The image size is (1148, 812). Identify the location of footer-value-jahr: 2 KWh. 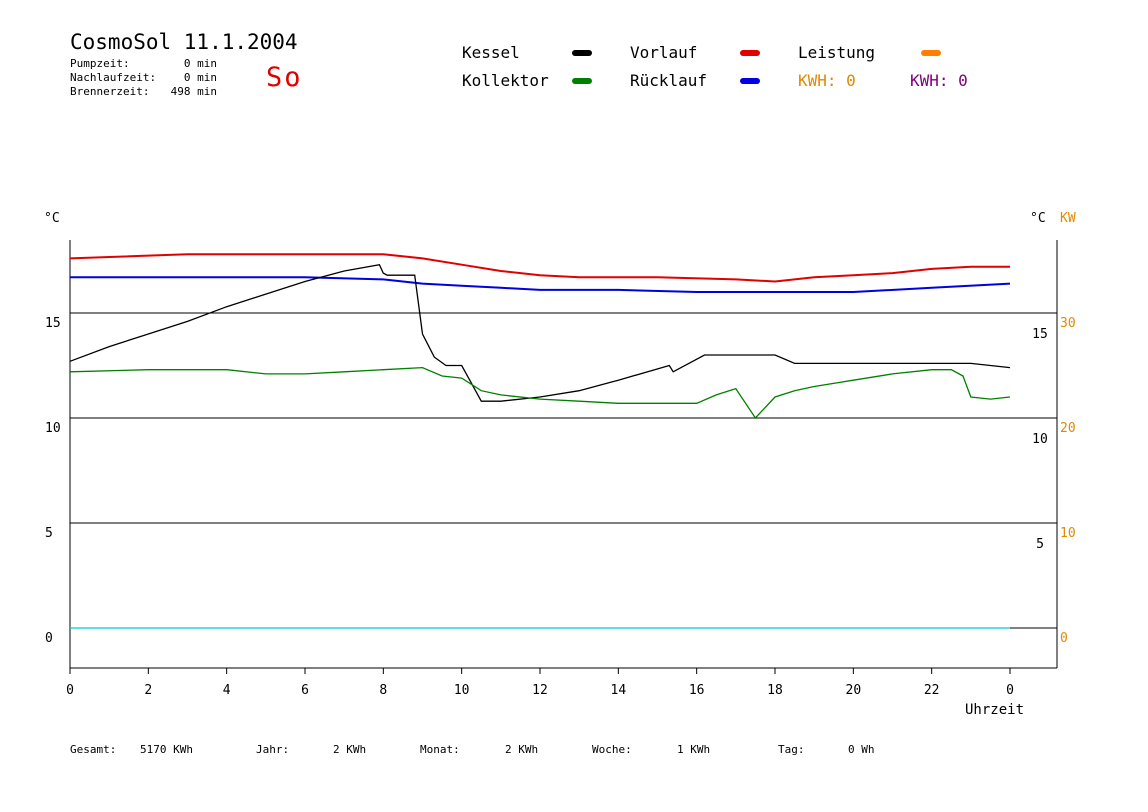
(350, 749).